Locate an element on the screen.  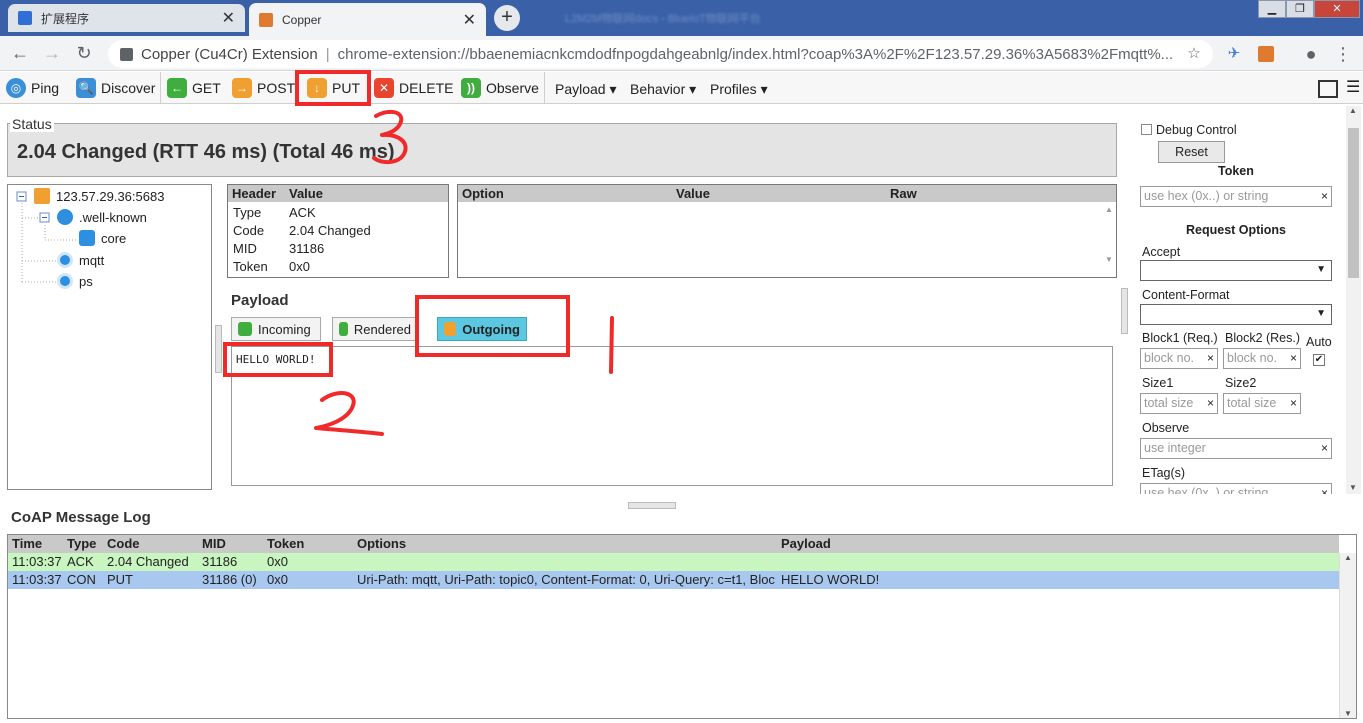
tab-rendered: Rendered is located at coordinates (375, 329).